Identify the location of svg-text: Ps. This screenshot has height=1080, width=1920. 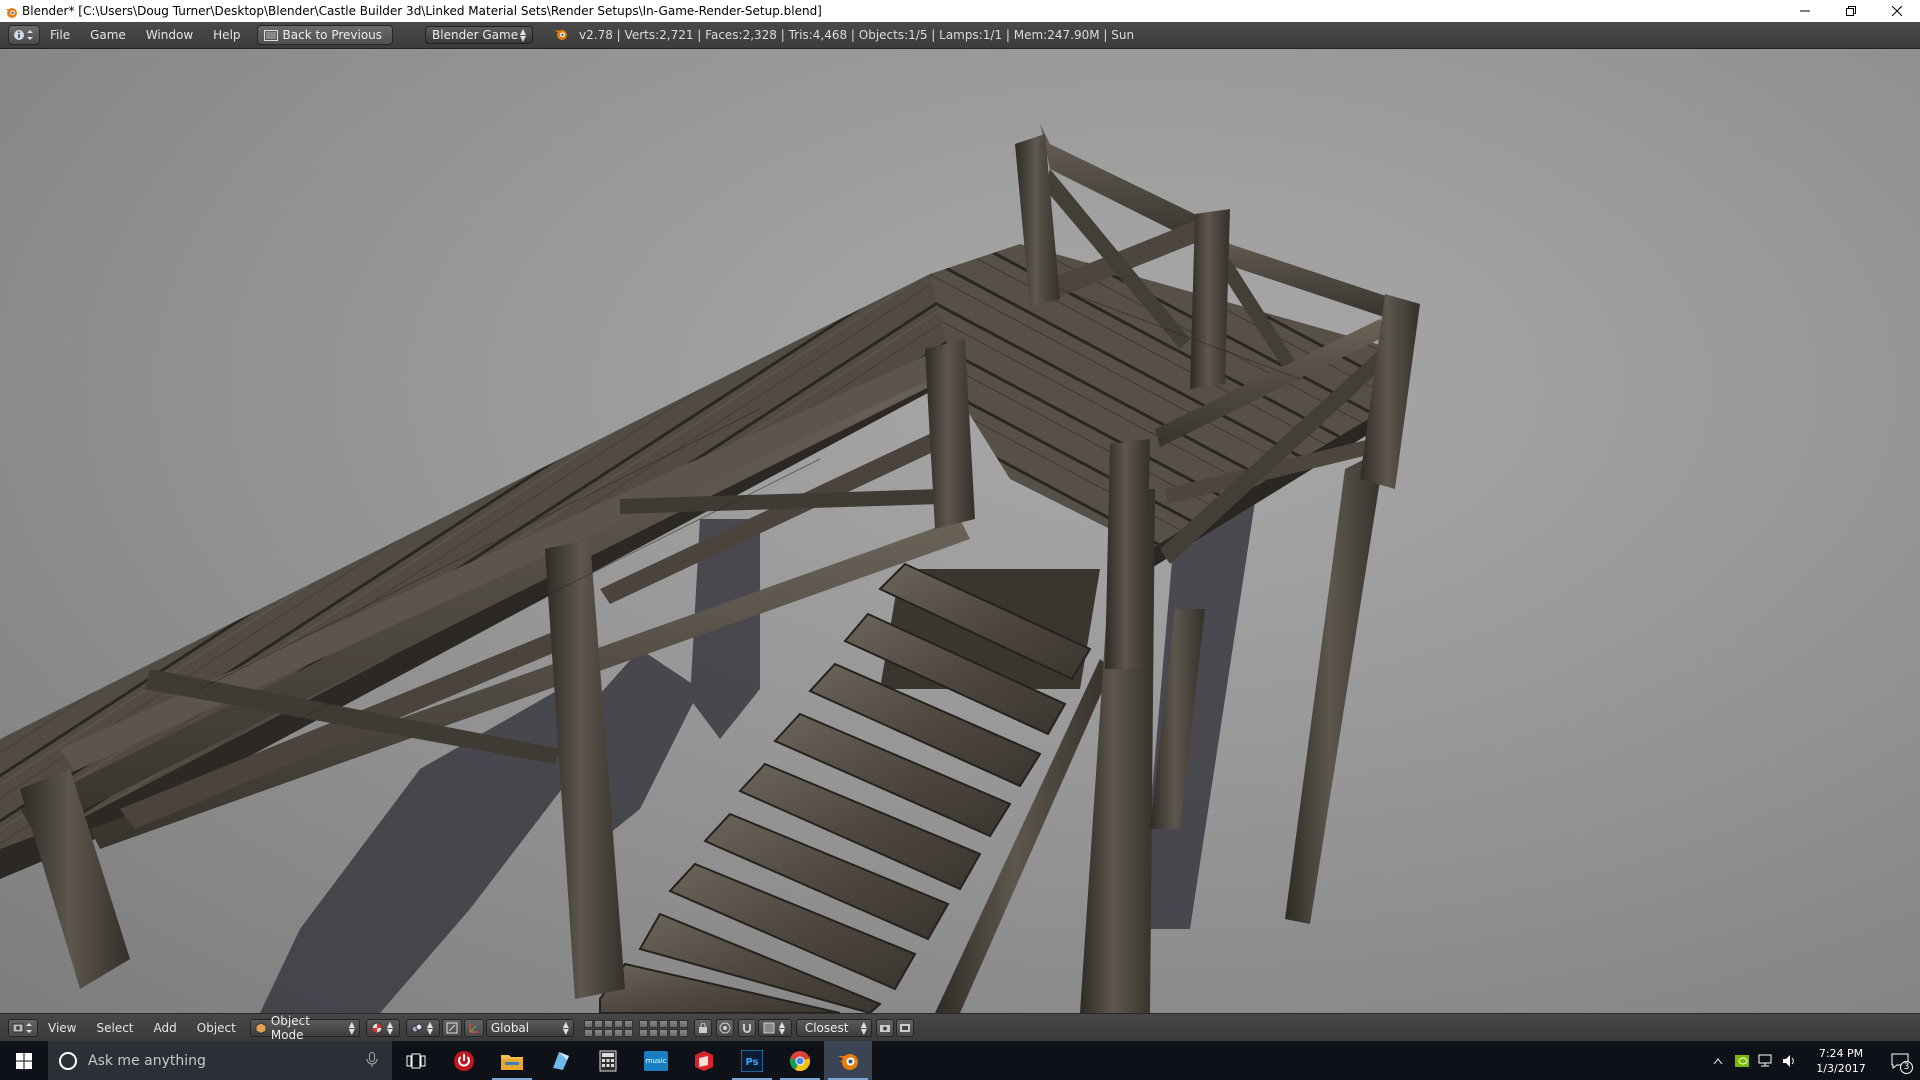
(751, 1062).